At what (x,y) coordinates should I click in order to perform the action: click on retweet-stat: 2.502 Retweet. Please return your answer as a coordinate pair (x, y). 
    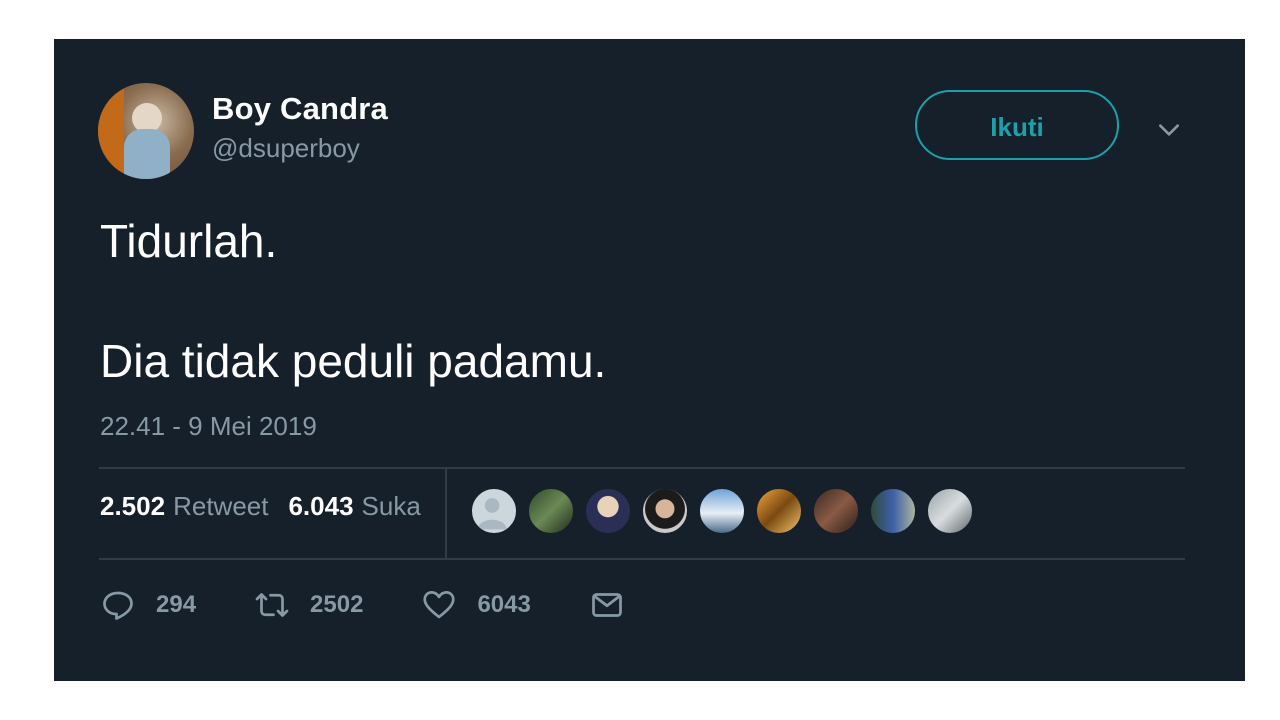
    Looking at the image, I should click on (184, 506).